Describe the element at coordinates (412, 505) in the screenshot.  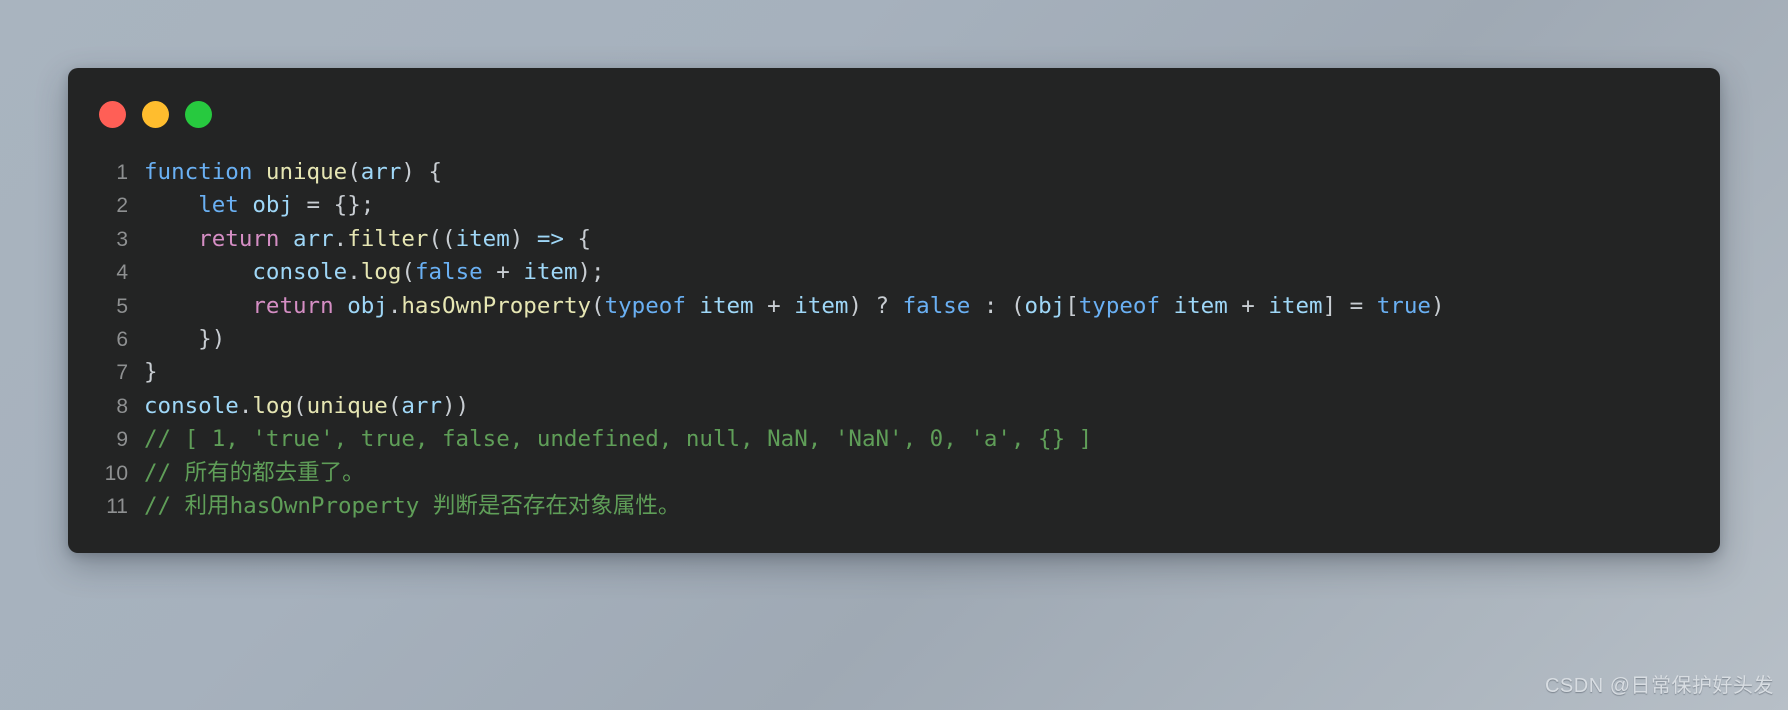
I see `code-token: // 利用hasOwnProperty 判断是否存在对象属性。` at that location.